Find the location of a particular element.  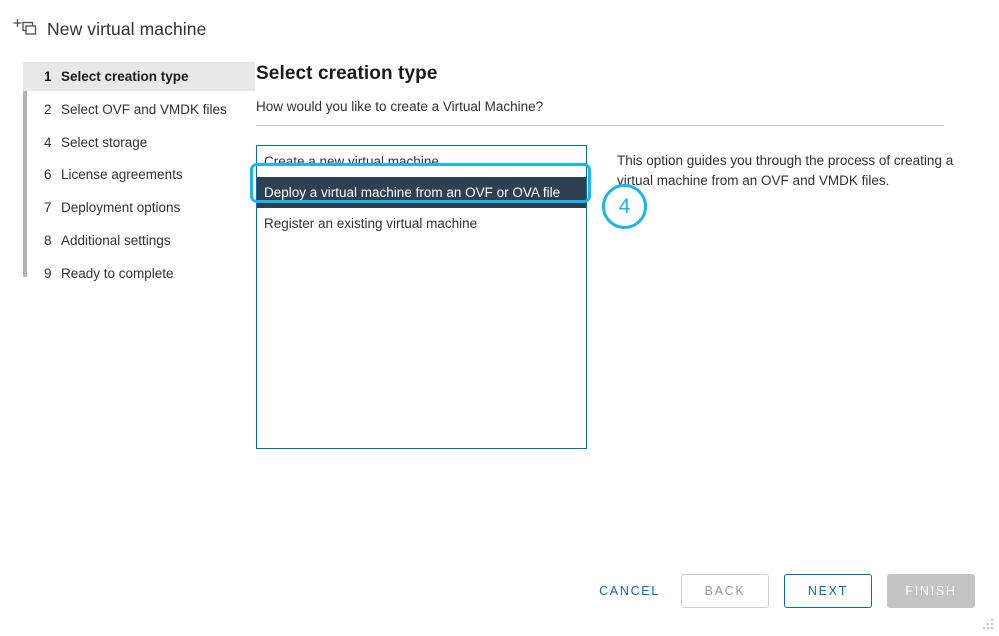

page-title: Select creation type is located at coordinates (347, 73).